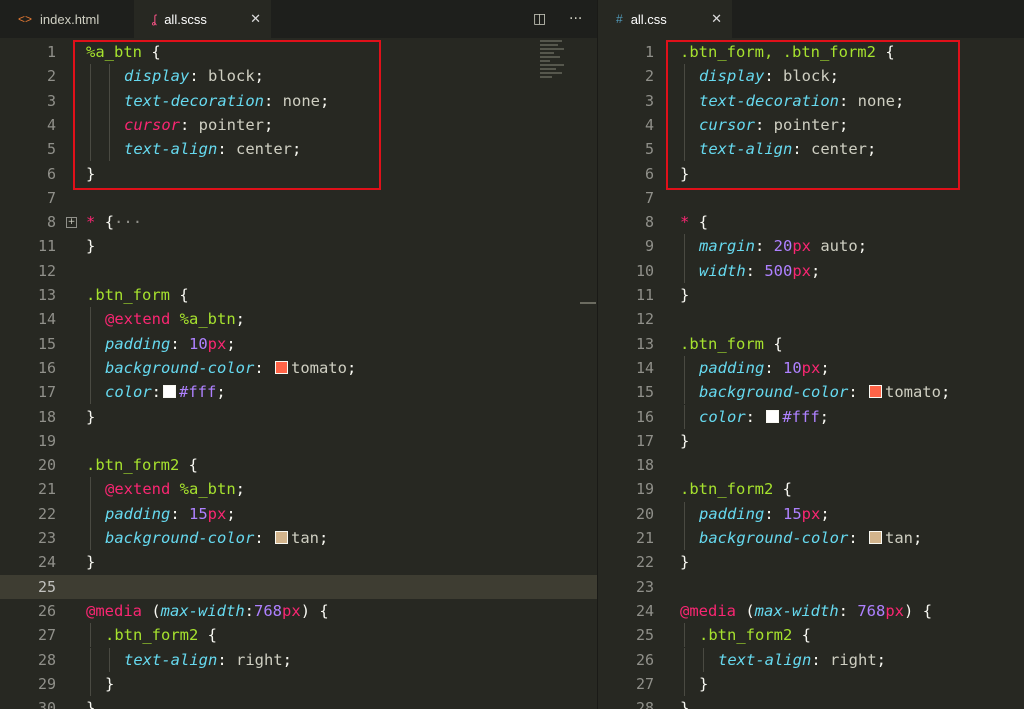  What do you see at coordinates (783, 246) in the screenshot?
I see `code-text: margin: 20px auto;` at bounding box center [783, 246].